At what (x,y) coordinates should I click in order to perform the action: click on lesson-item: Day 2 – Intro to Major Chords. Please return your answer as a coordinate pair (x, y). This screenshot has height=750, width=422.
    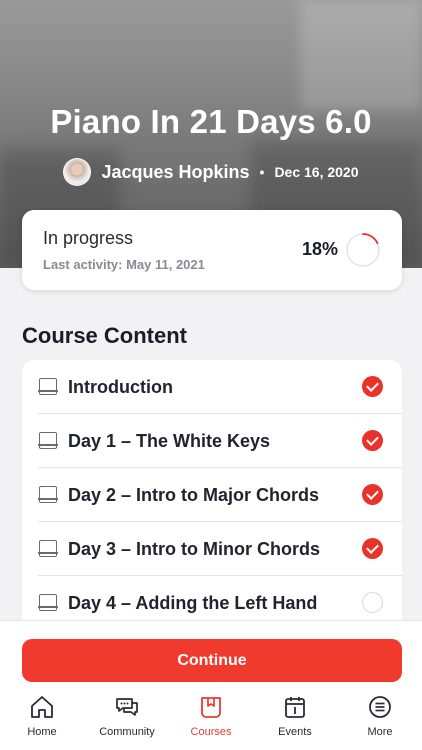
    Looking at the image, I should click on (212, 495).